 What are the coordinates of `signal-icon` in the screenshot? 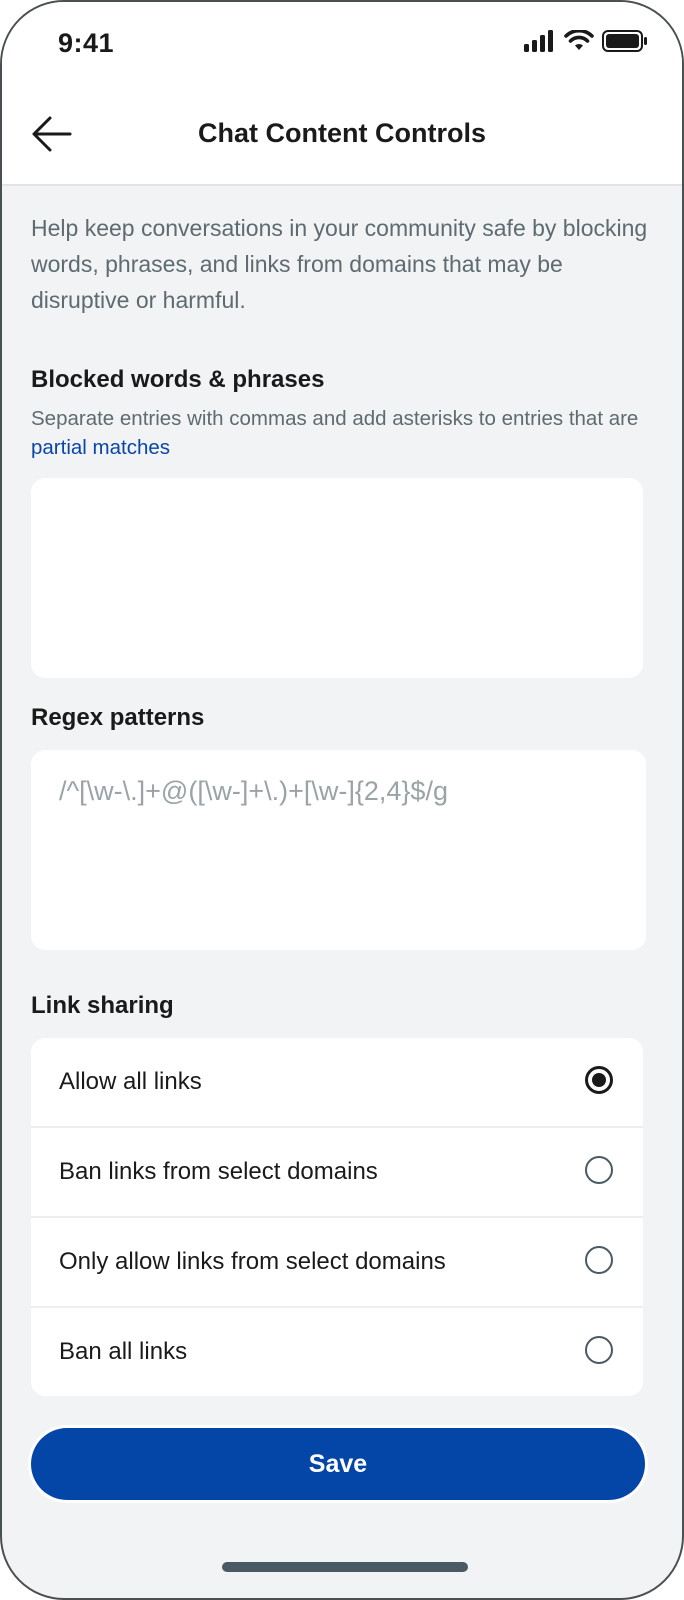 It's located at (538, 41).